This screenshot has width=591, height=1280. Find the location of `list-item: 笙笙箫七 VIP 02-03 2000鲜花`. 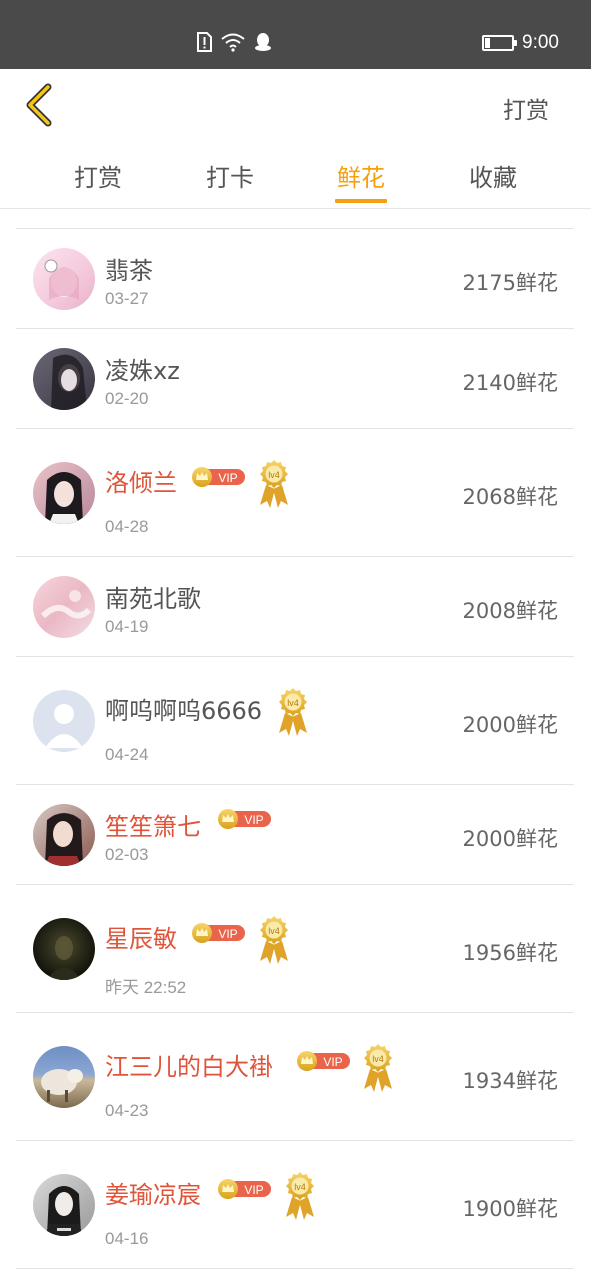

list-item: 笙笙箫七 VIP 02-03 2000鲜花 is located at coordinates (295, 835).